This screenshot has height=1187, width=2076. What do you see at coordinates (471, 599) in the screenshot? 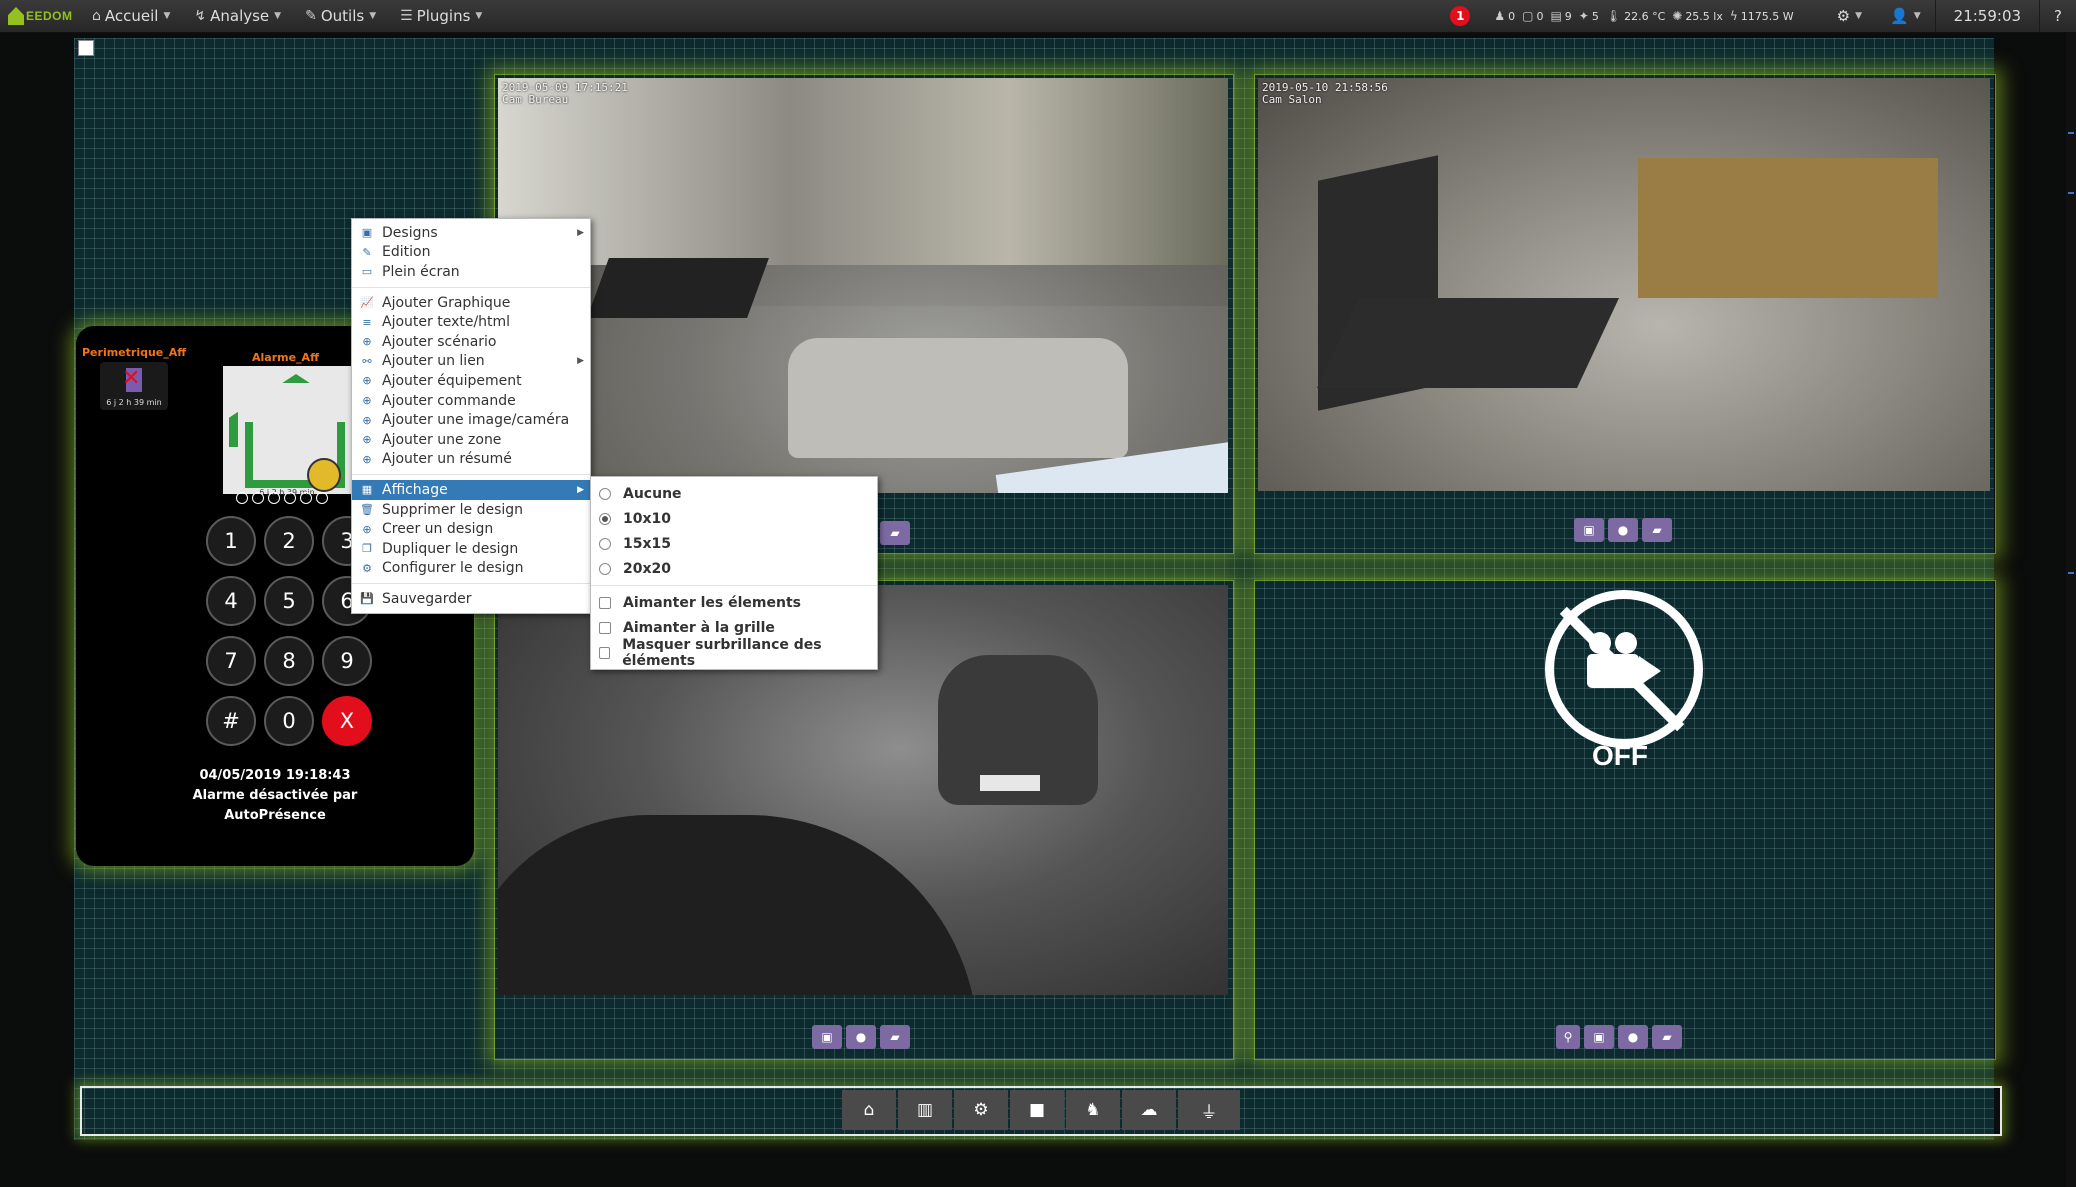
I see `menu-item-sauvegarder: 💾 Sauvegarder` at bounding box center [471, 599].